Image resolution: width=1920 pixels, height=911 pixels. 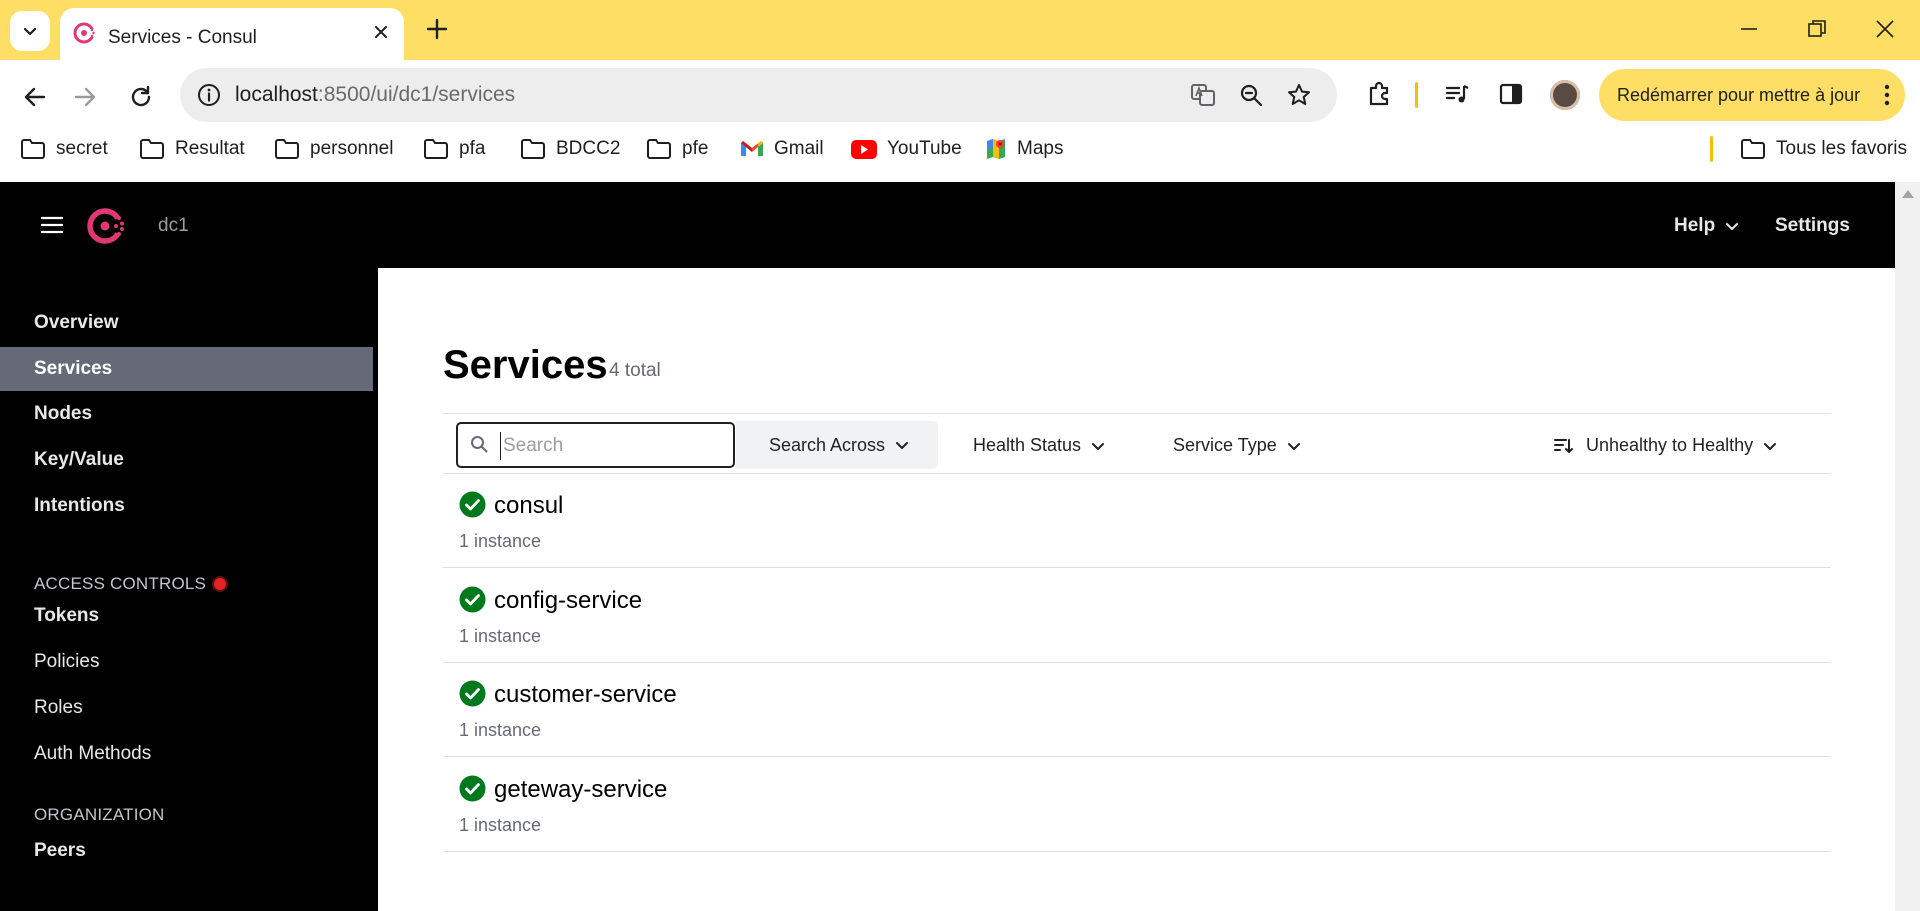 What do you see at coordinates (79, 505) in the screenshot?
I see `sidebar-item-label: Intentions` at bounding box center [79, 505].